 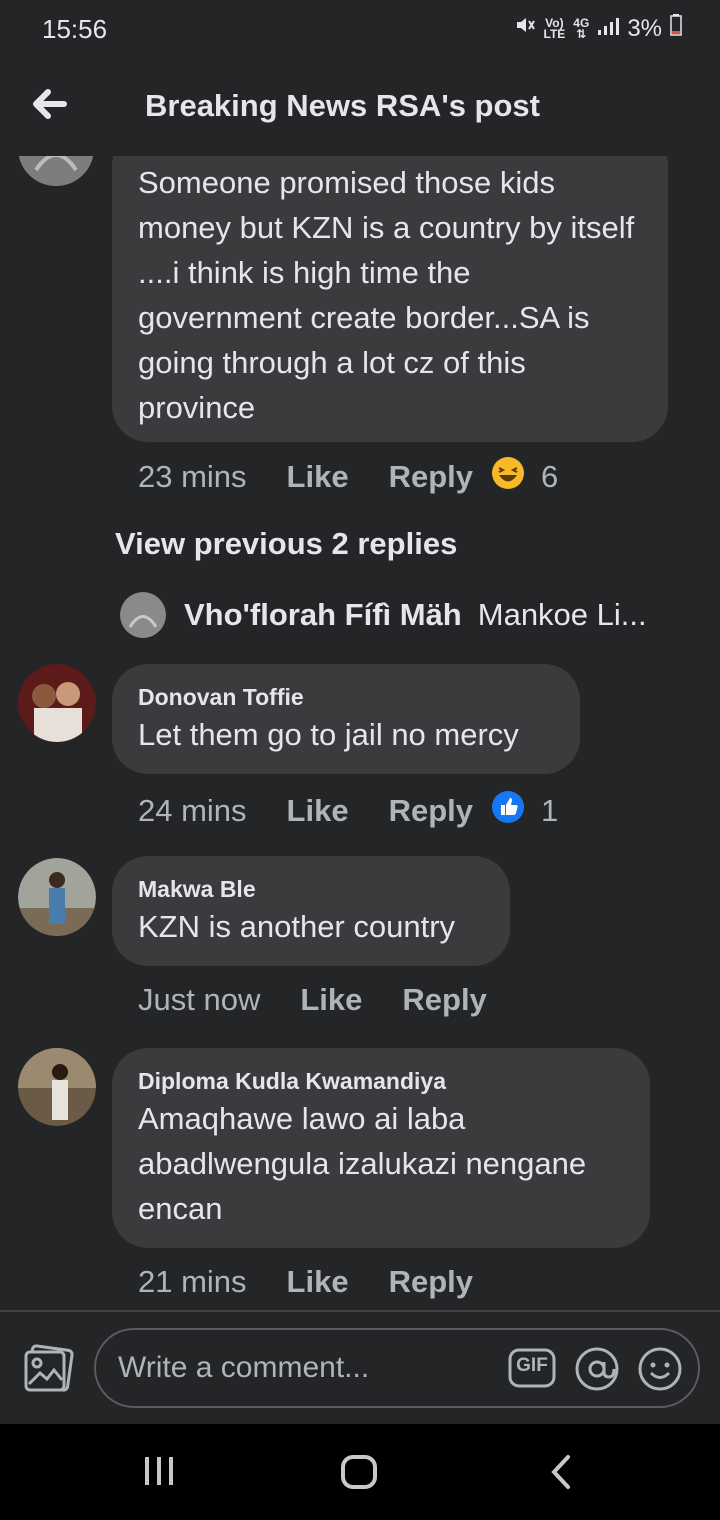 What do you see at coordinates (676, 28) in the screenshot?
I see `battery-icon` at bounding box center [676, 28].